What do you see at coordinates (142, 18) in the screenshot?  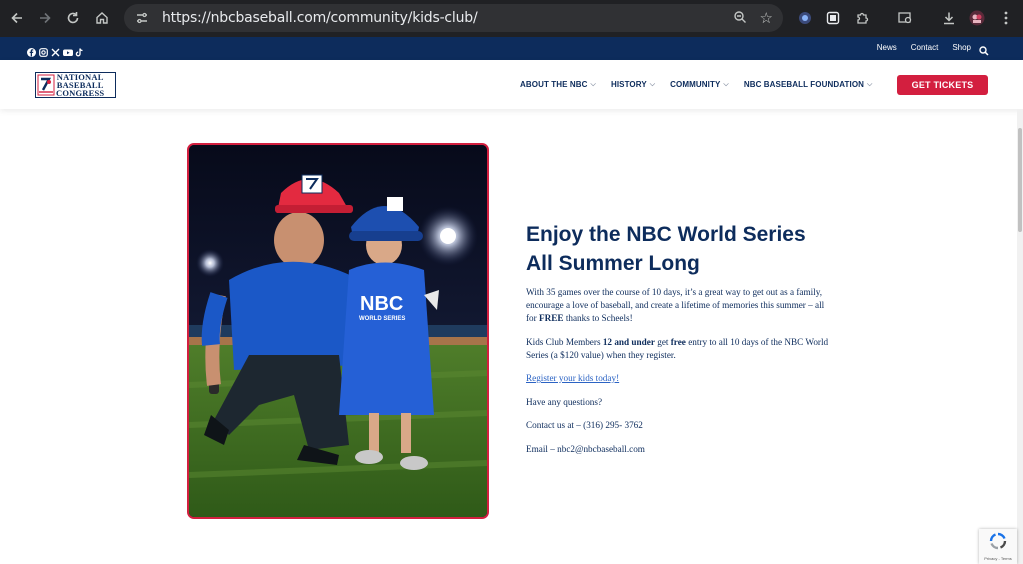 I see `site-settings-icon` at bounding box center [142, 18].